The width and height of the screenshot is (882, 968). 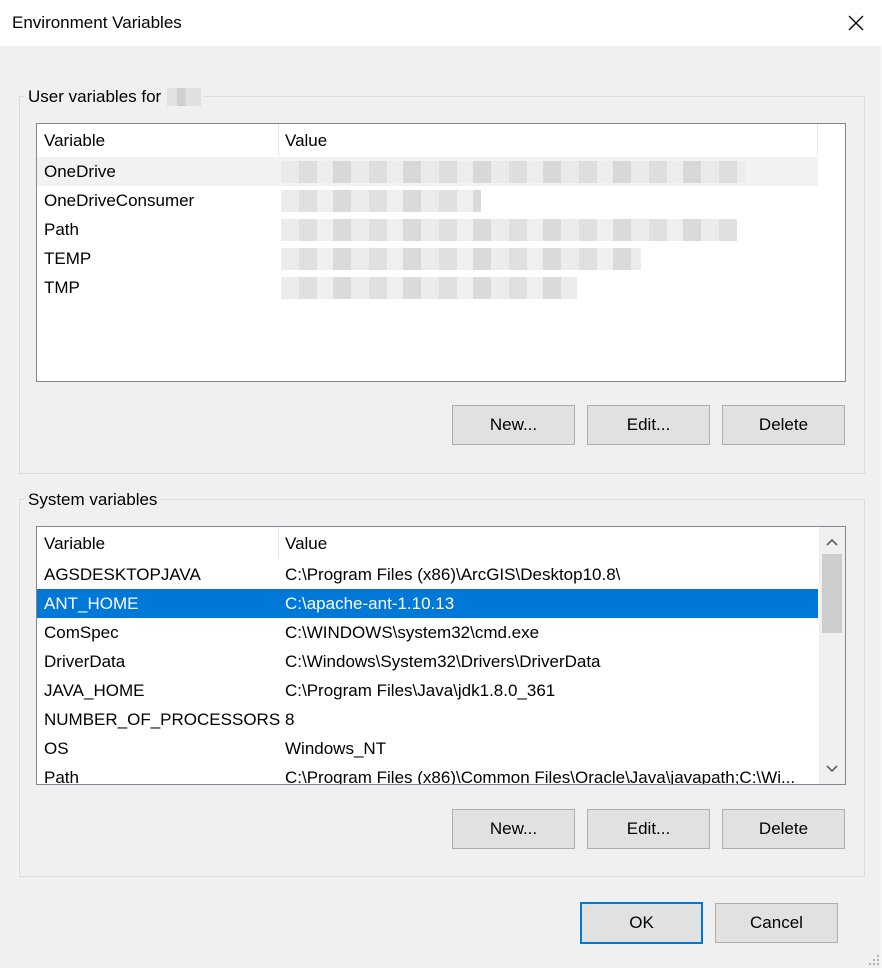 I want to click on scroll-thumb, so click(x=832, y=593).